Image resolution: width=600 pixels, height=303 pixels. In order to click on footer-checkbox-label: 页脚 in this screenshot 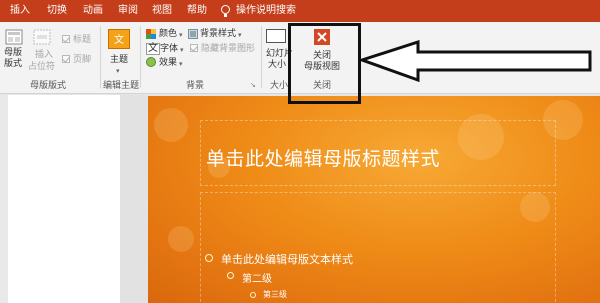, I will do `click(82, 60)`.